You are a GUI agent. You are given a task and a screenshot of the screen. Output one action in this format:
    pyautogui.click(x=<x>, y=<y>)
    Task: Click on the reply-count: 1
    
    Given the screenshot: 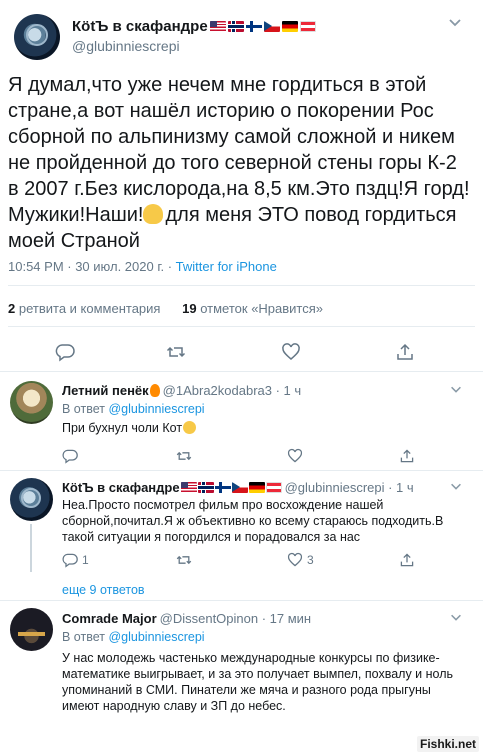 What is the action you would take?
    pyautogui.click(x=85, y=560)
    